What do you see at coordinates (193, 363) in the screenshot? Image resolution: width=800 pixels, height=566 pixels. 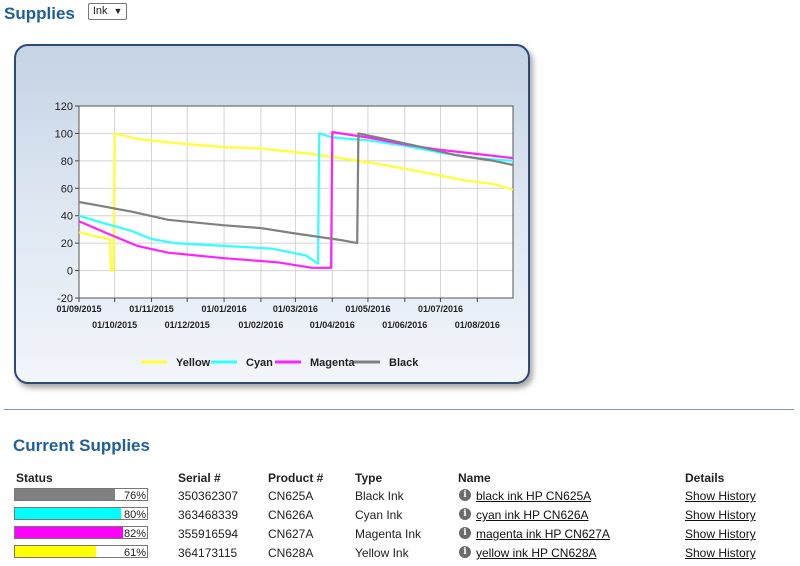 I see `legend-label-yellow: Yellow` at bounding box center [193, 363].